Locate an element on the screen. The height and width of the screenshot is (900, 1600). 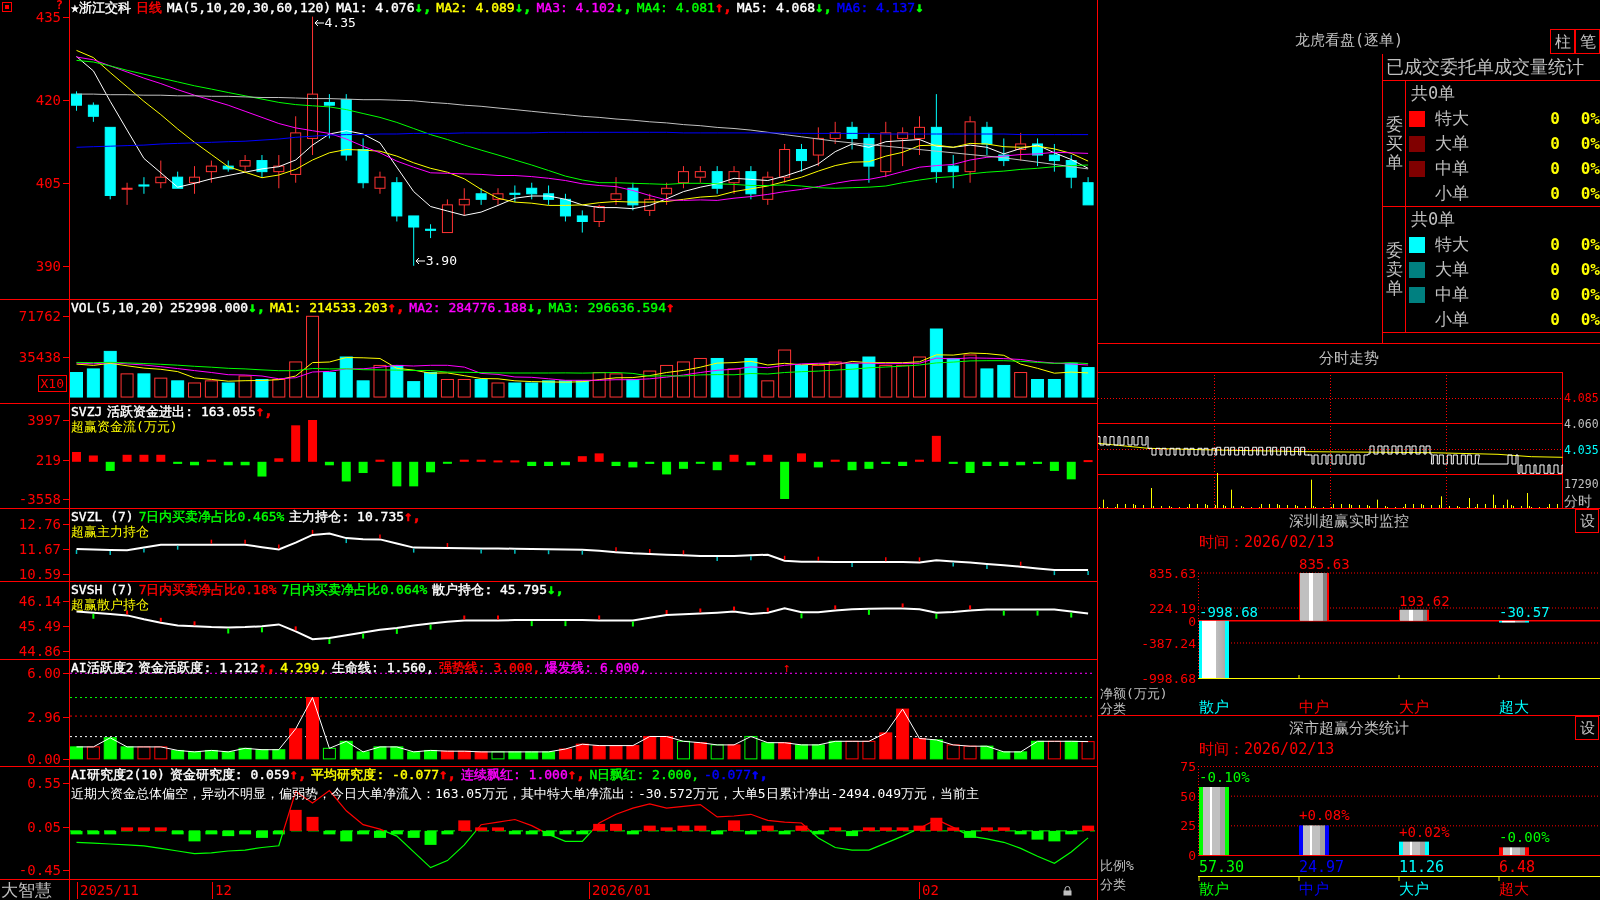
trend-arrow: ↓, is located at coordinates (823, 7).